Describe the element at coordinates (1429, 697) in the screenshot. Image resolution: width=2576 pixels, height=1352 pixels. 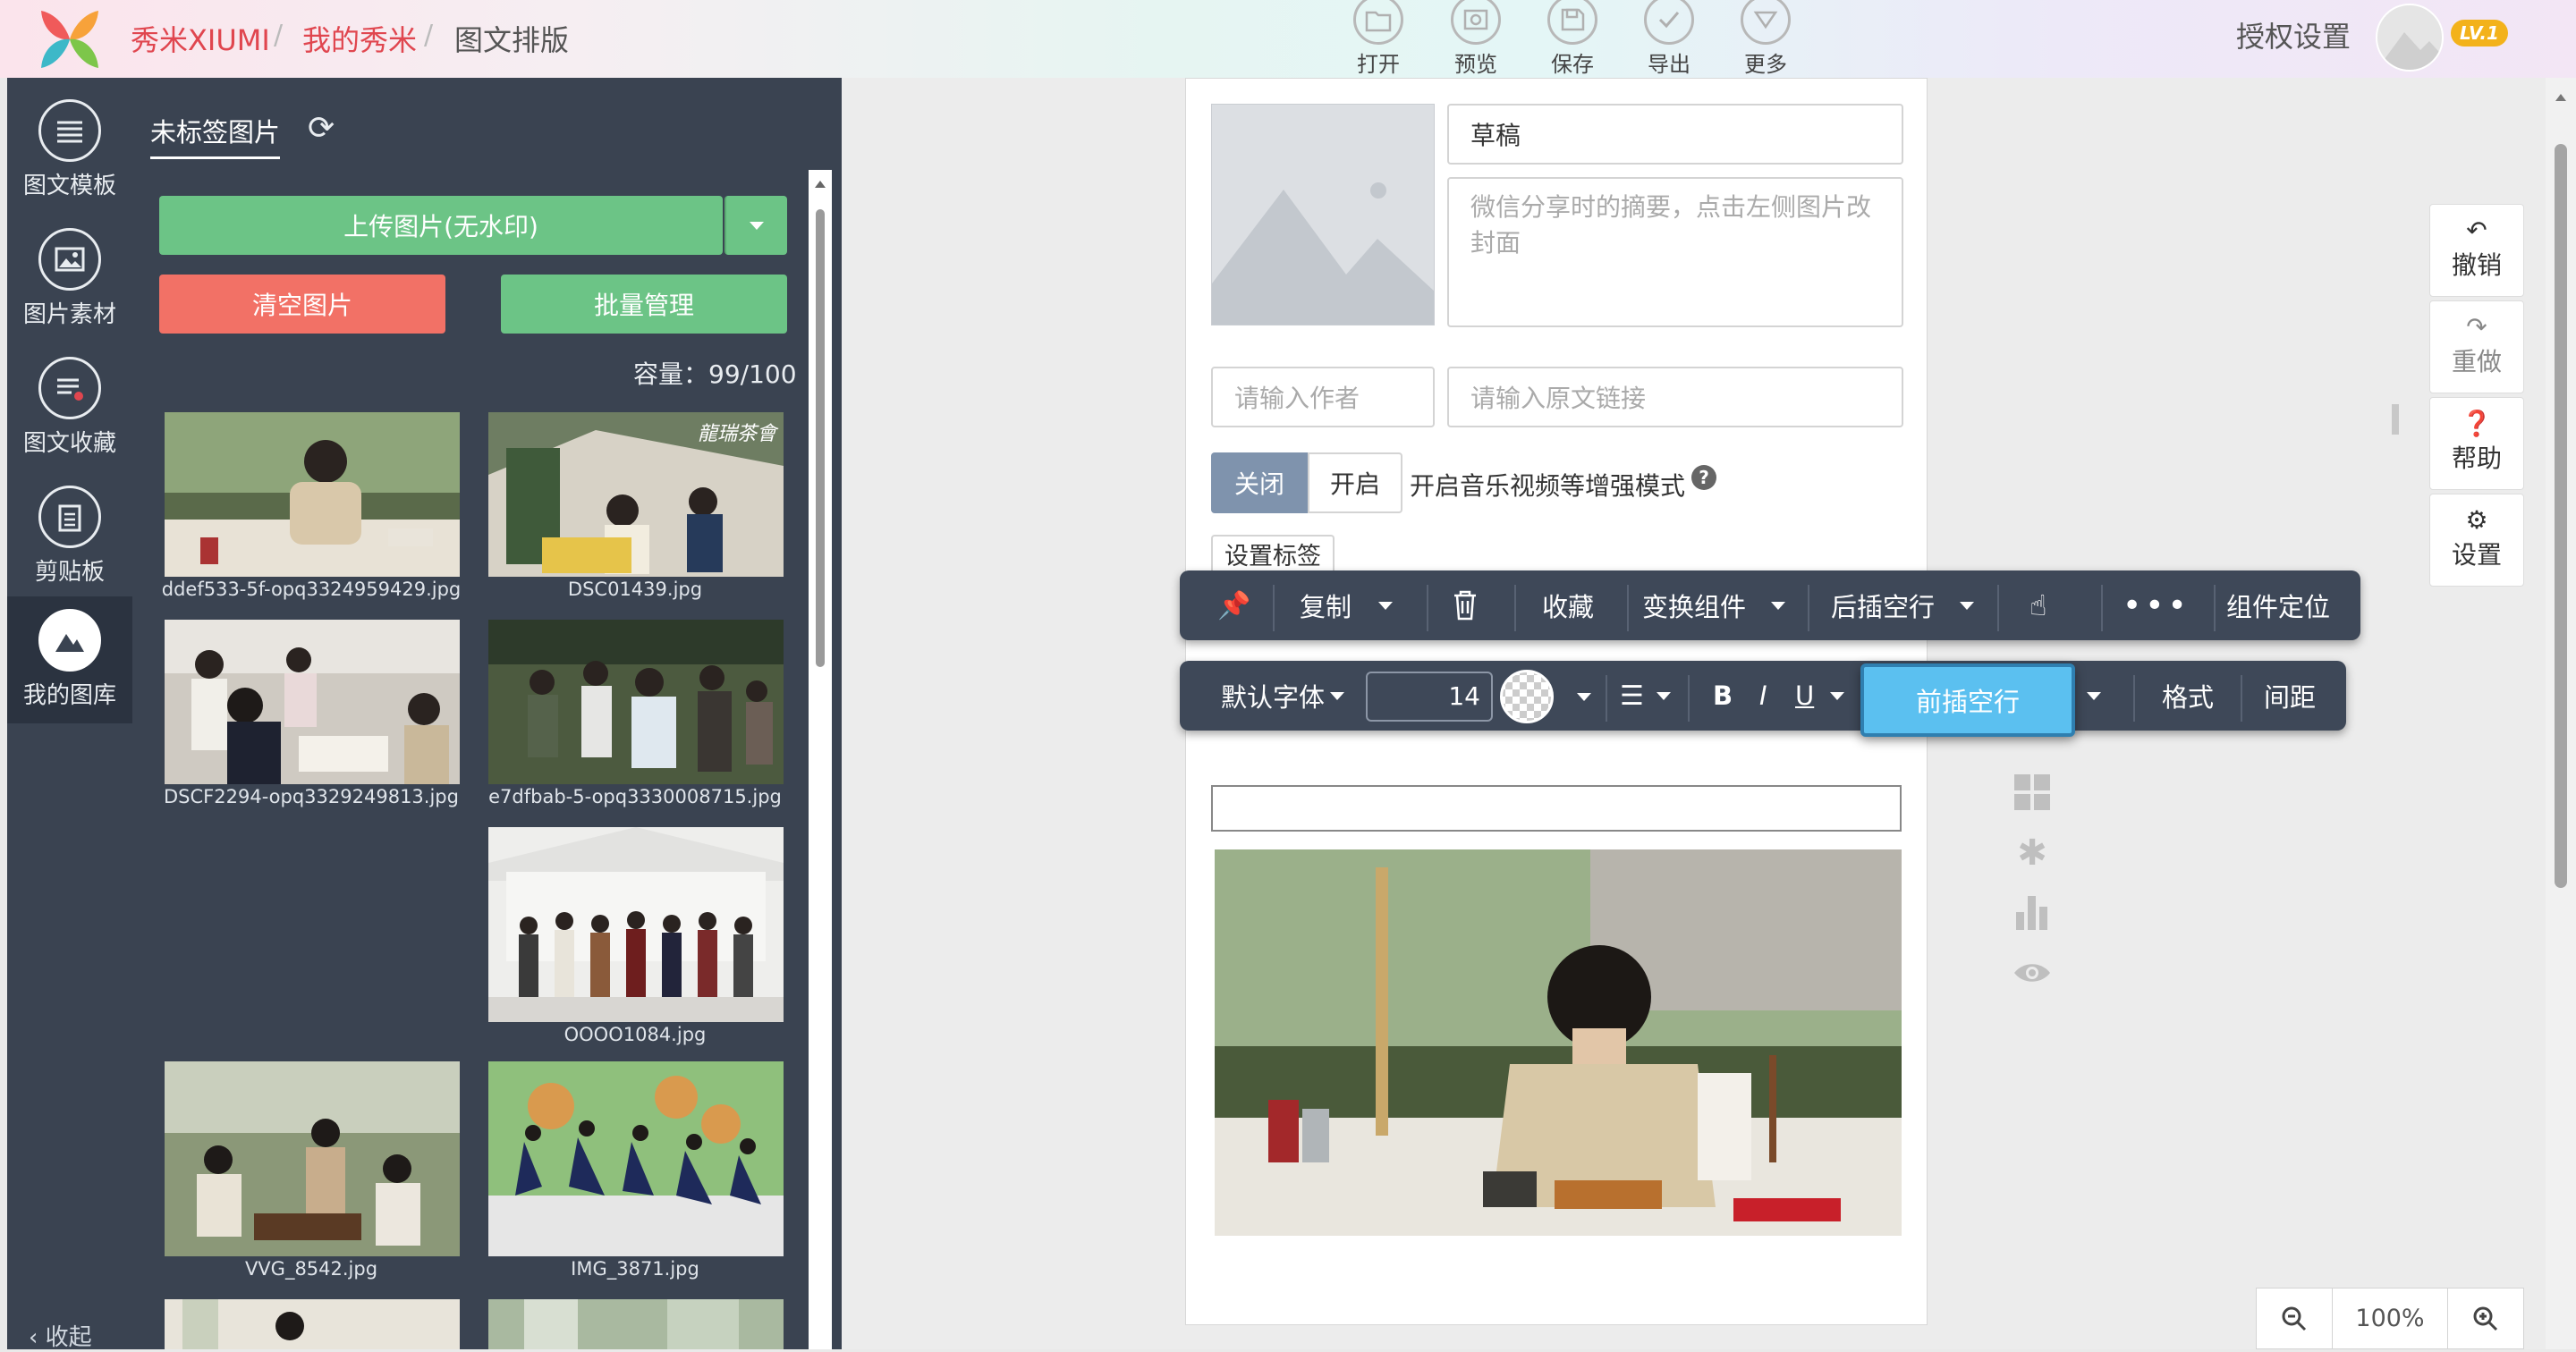
I see `font-size-input: 14` at that location.